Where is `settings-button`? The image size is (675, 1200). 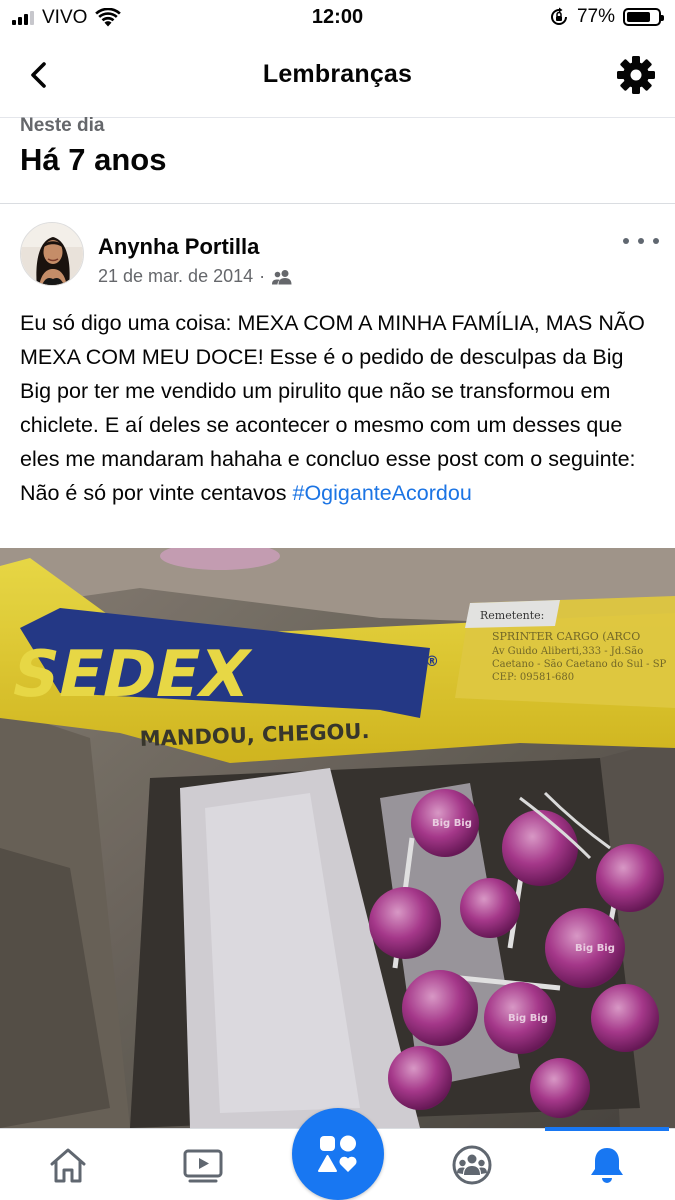 settings-button is located at coordinates (636, 75).